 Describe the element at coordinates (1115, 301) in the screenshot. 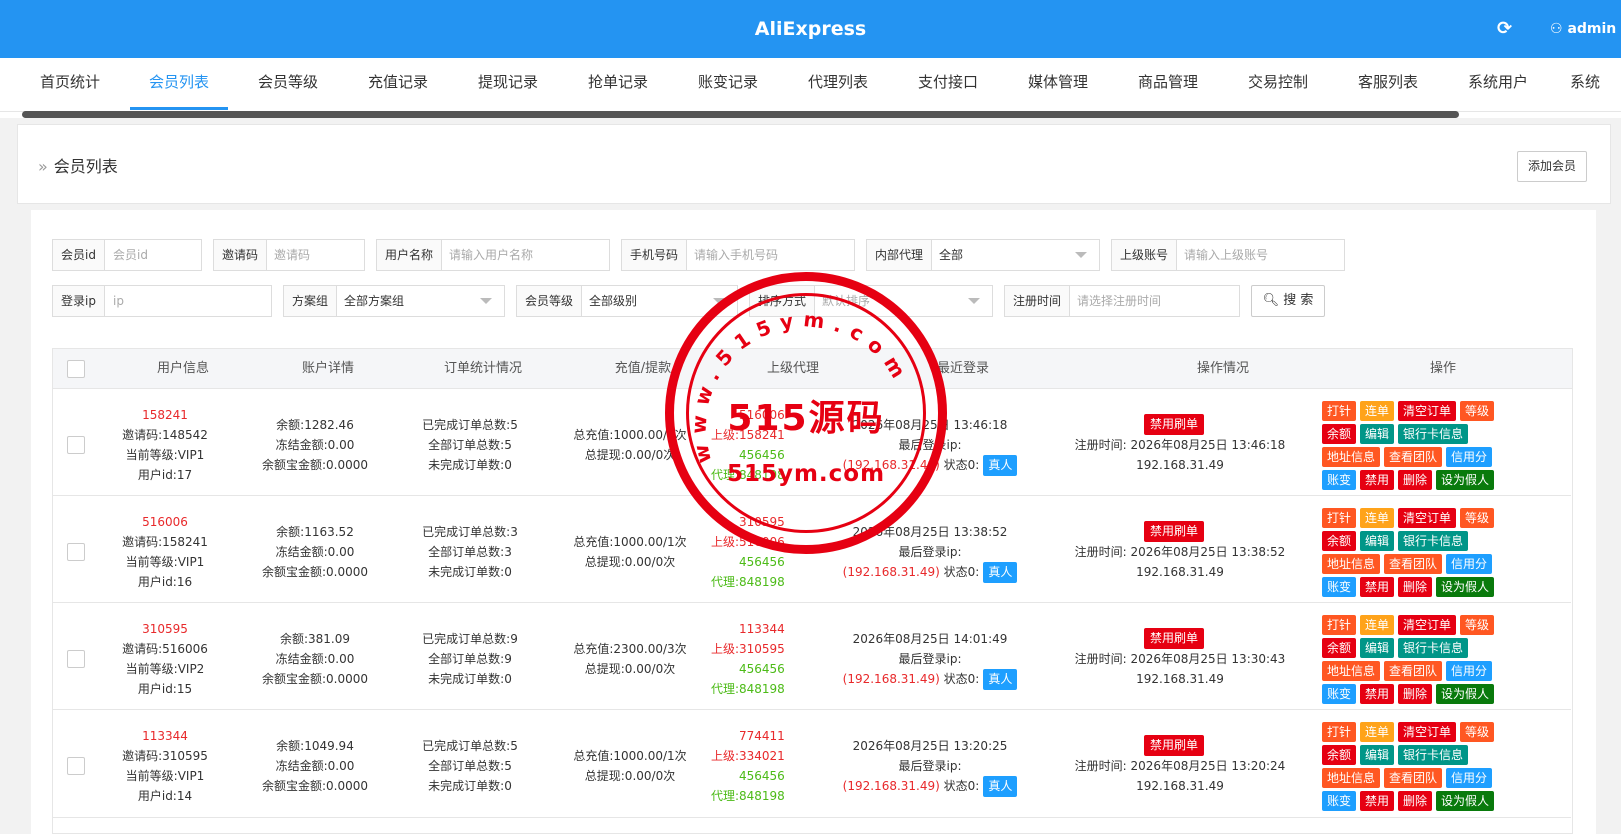

I see `register-time-input: 请选择注册时间` at that location.